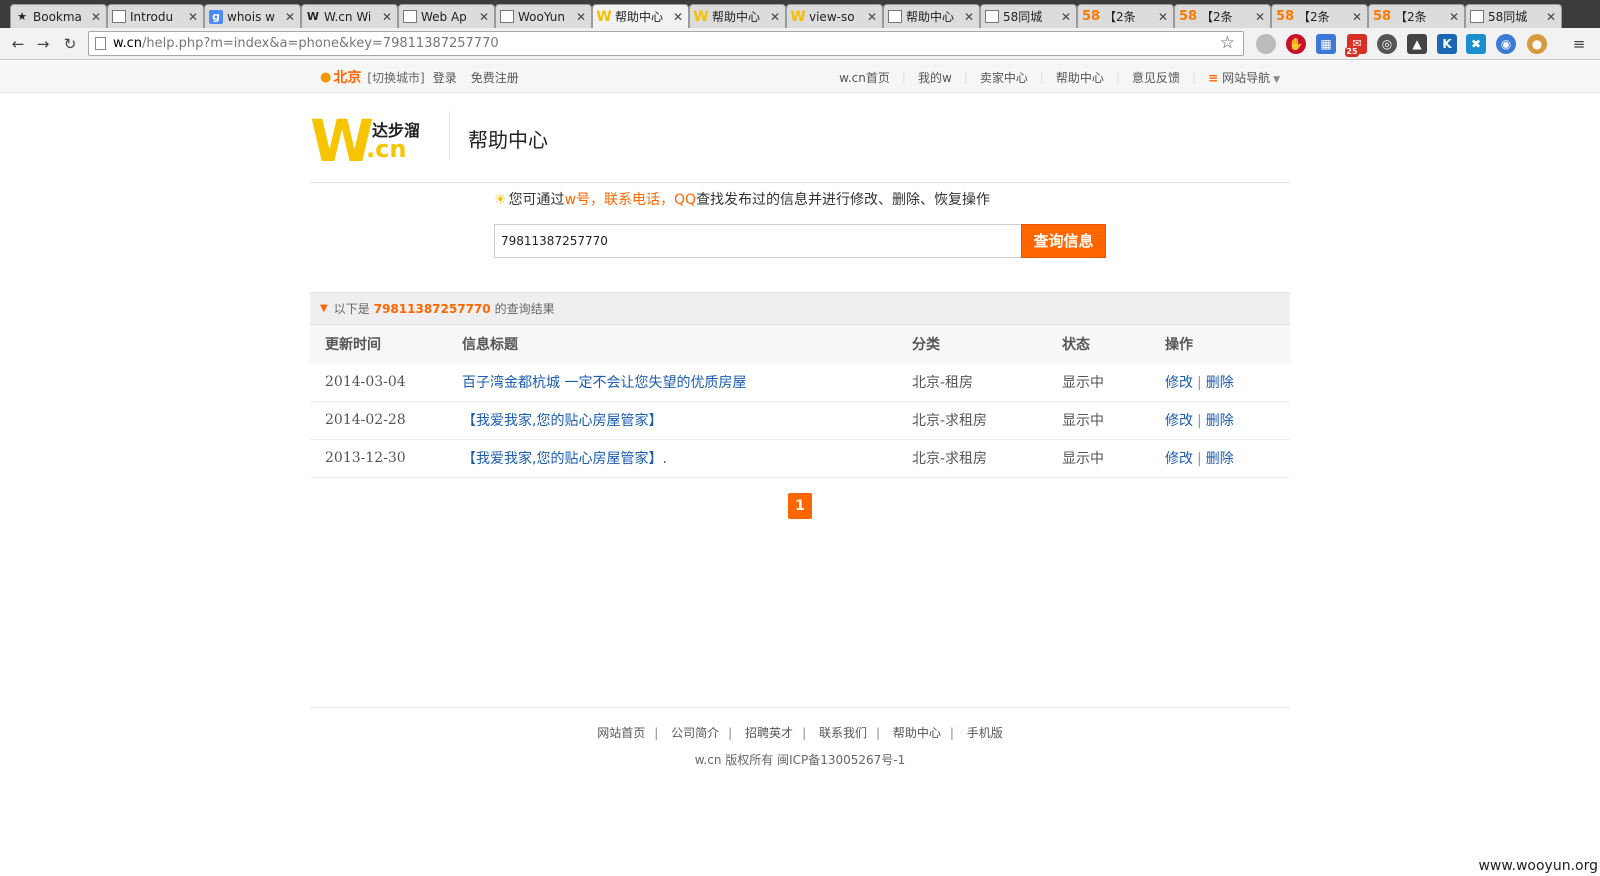 Image resolution: width=1600 pixels, height=876 pixels. What do you see at coordinates (1004, 77) in the screenshot?
I see `nav-seller-center-link: 卖家中心` at bounding box center [1004, 77].